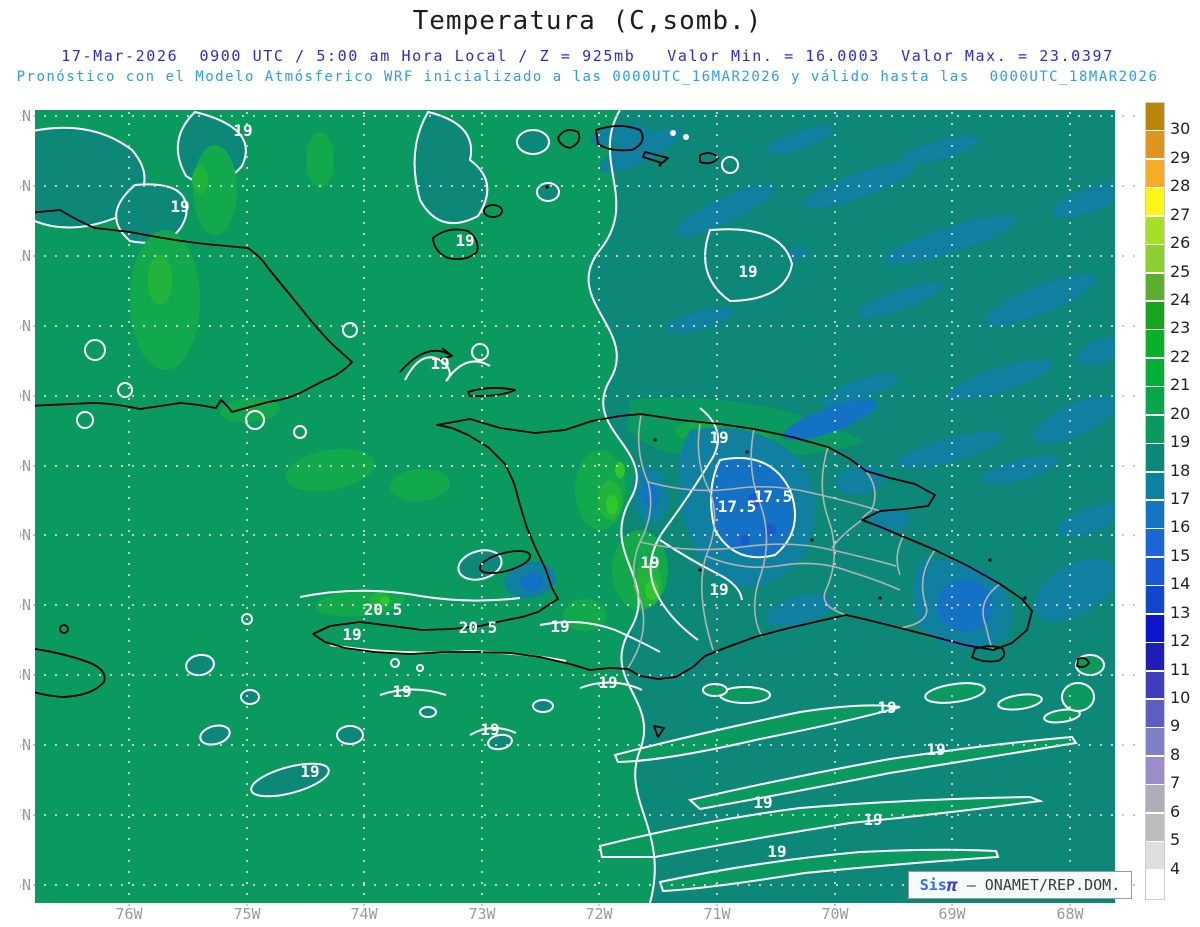 The image size is (1200, 927). Describe the element at coordinates (25, 885) in the screenshot. I see `lat-label: 6.5N` at that location.